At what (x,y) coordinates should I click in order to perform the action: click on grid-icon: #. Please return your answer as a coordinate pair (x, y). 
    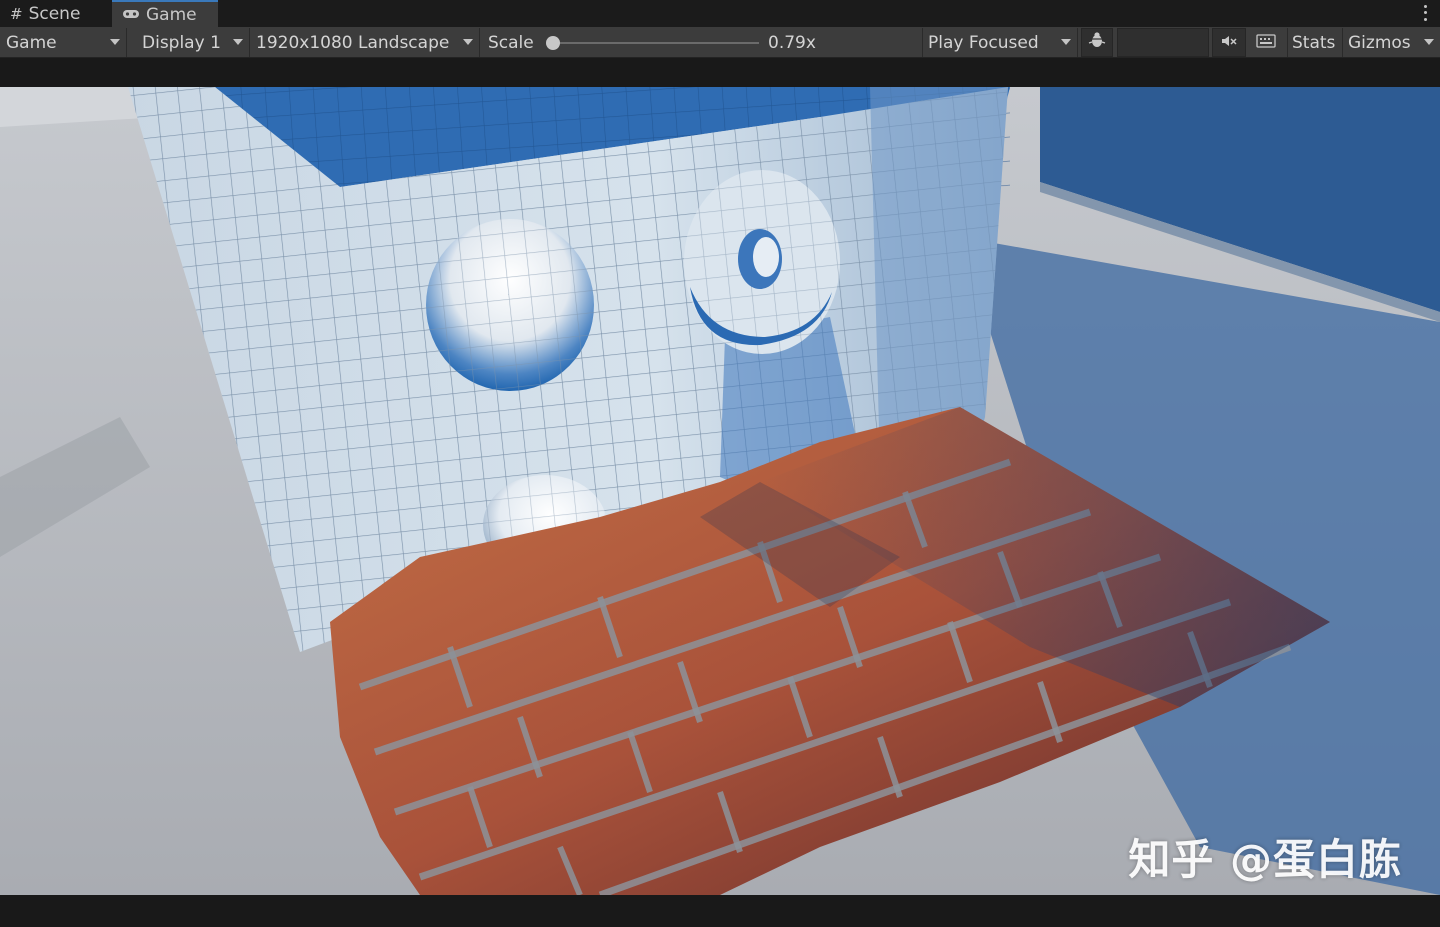
    Looking at the image, I should click on (16, 13).